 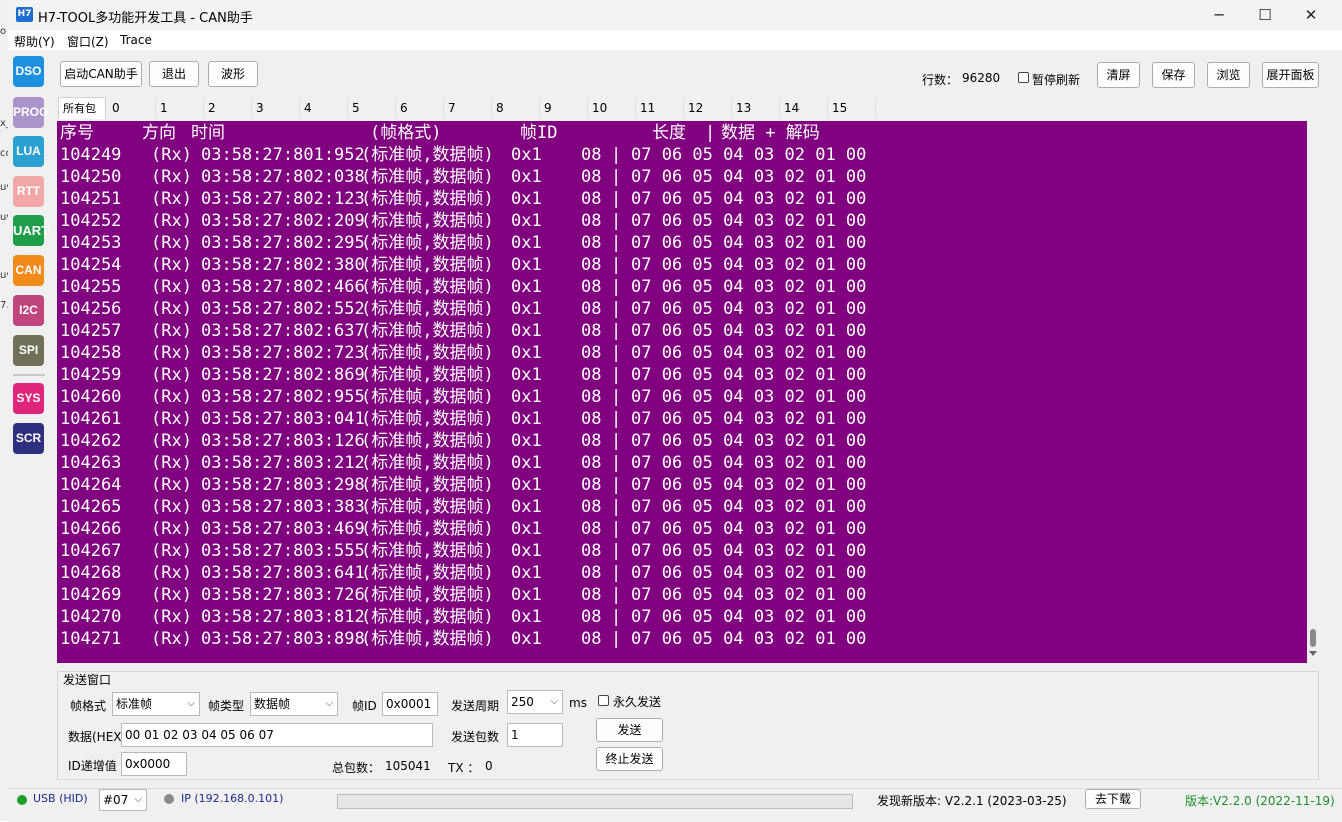 What do you see at coordinates (132, 108) in the screenshot?
I see `tab-channel-0: 0` at bounding box center [132, 108].